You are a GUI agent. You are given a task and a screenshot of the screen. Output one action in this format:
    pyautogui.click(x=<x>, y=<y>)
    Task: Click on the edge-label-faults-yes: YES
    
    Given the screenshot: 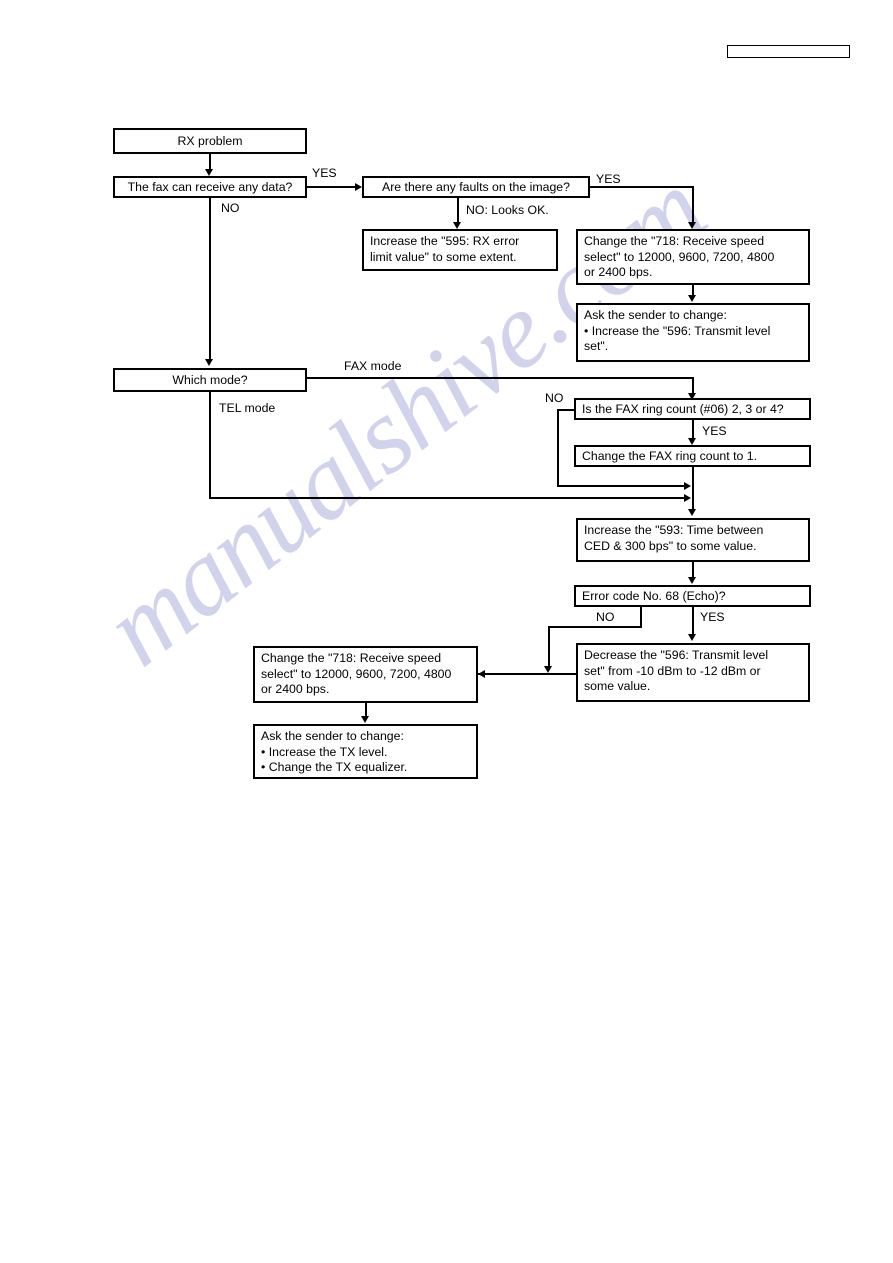 What is the action you would take?
    pyautogui.click(x=608, y=179)
    